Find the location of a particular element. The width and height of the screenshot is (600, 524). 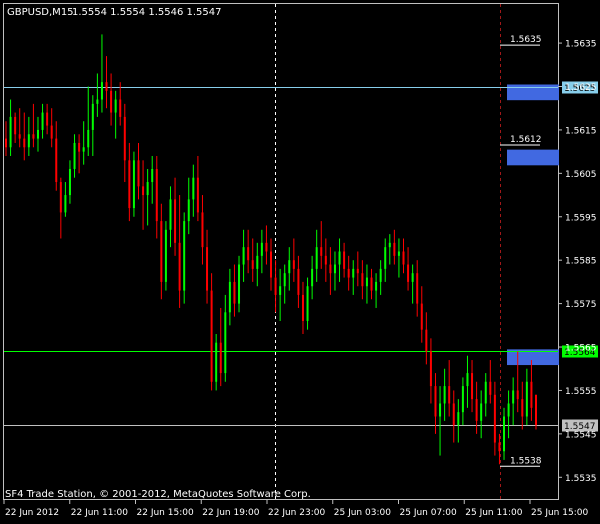

symbol-label: GBPUSD,M15 is located at coordinates (40, 12).